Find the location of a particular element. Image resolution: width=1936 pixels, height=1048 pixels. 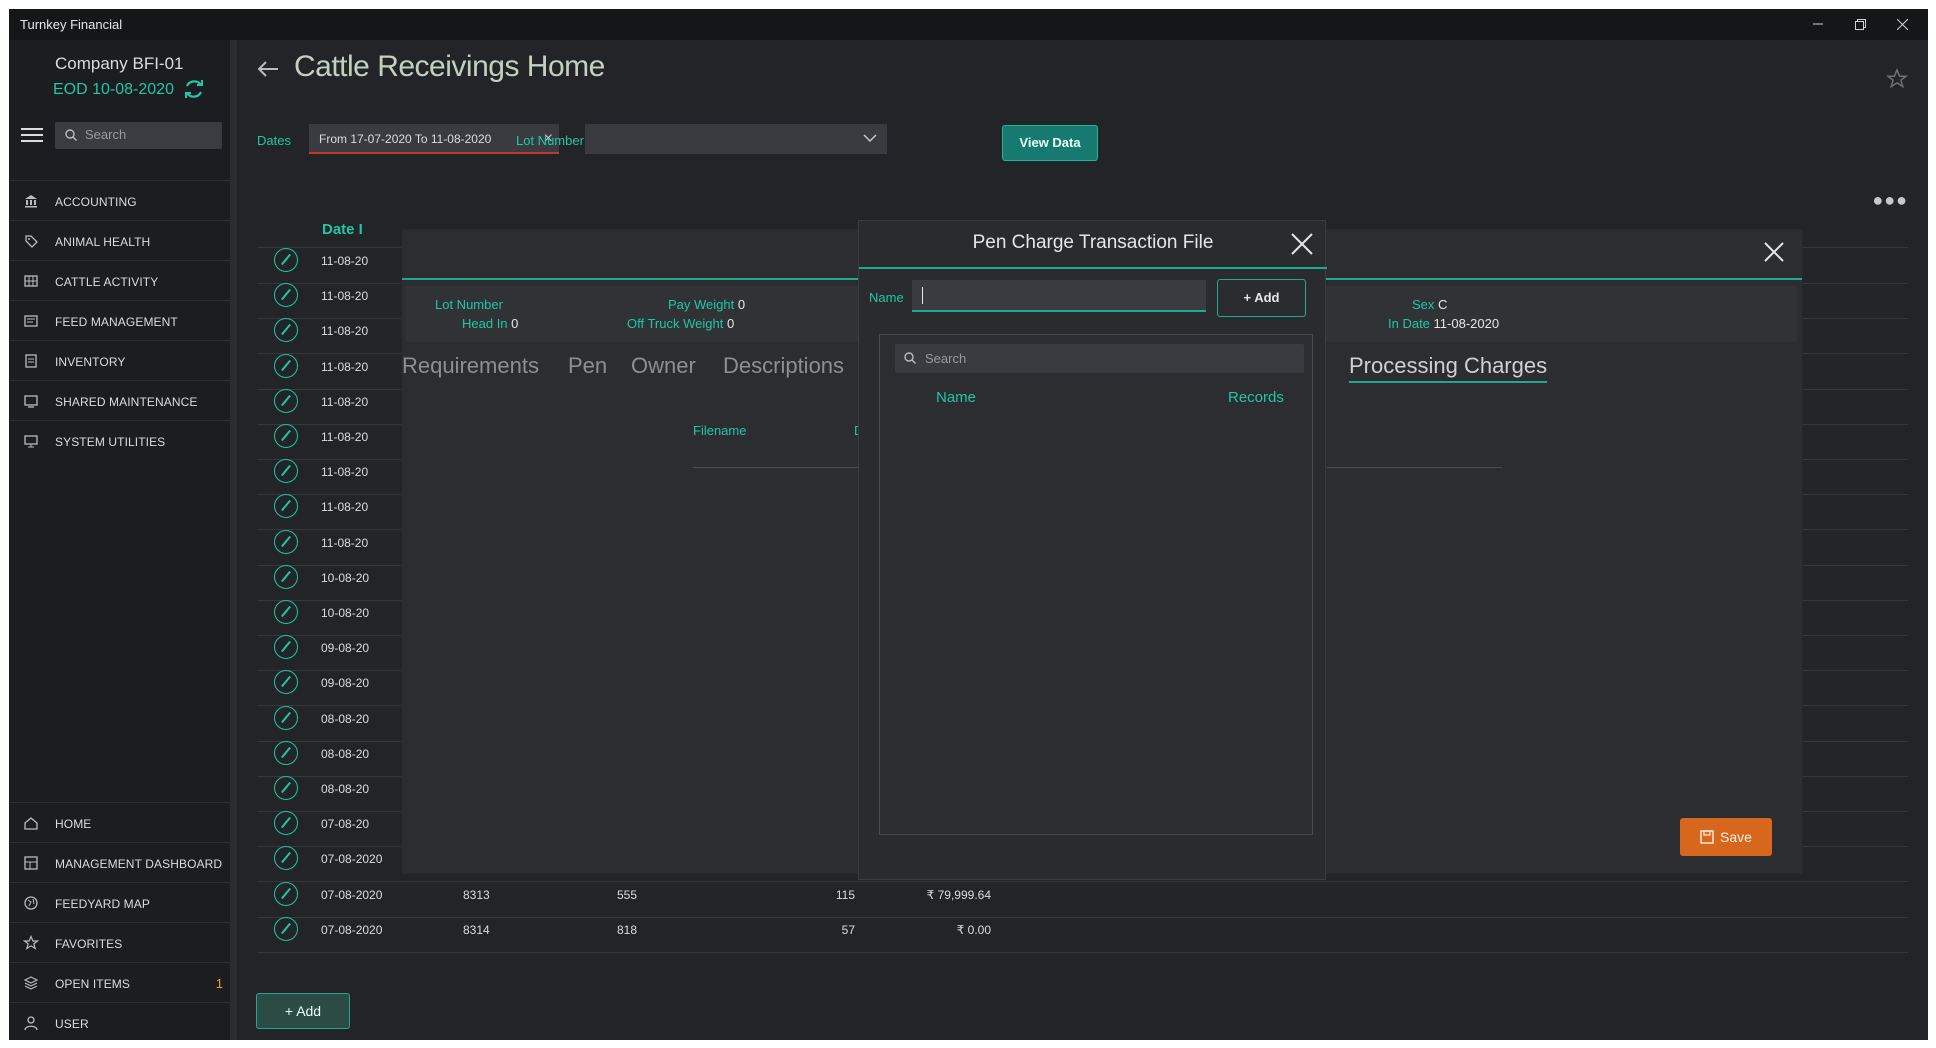

sidebar-item-label: MANAGEMENT DASHBOARD is located at coordinates (139, 864).